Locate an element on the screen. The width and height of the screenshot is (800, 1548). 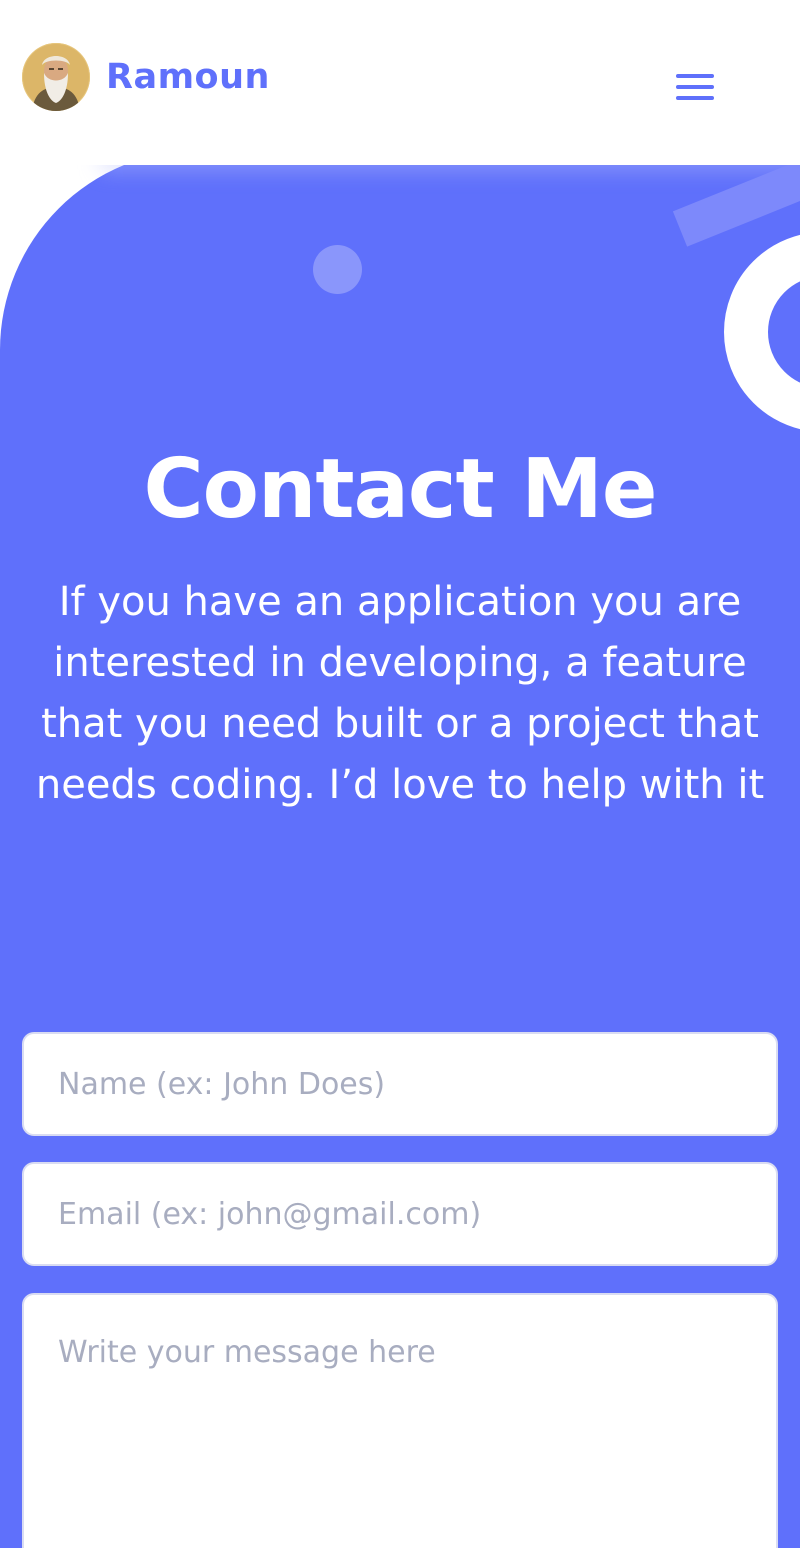
avatar is located at coordinates (56, 77).